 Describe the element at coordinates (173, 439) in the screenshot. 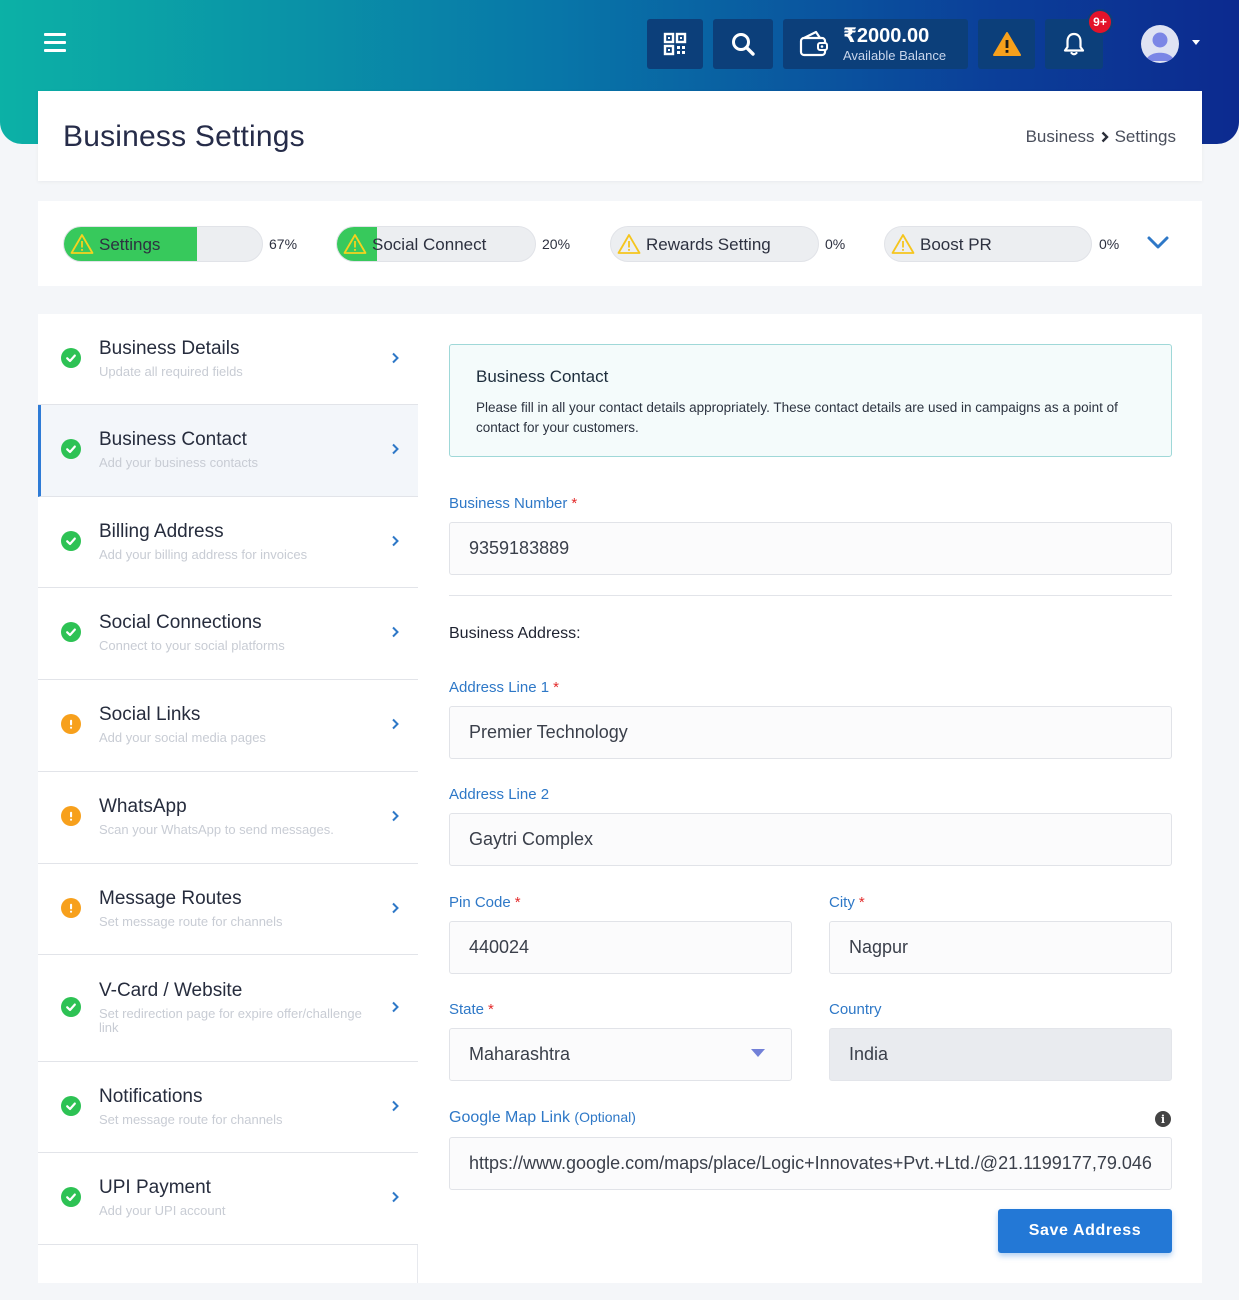

I see `sidebar-item-title: Business Contact` at that location.